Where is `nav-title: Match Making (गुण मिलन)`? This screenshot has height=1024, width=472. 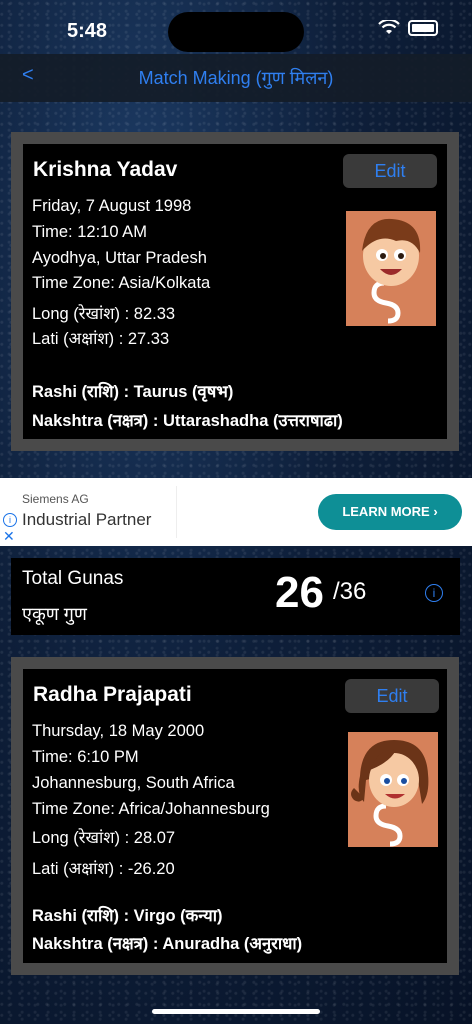
nav-title: Match Making (गुण मिलन) is located at coordinates (236, 78).